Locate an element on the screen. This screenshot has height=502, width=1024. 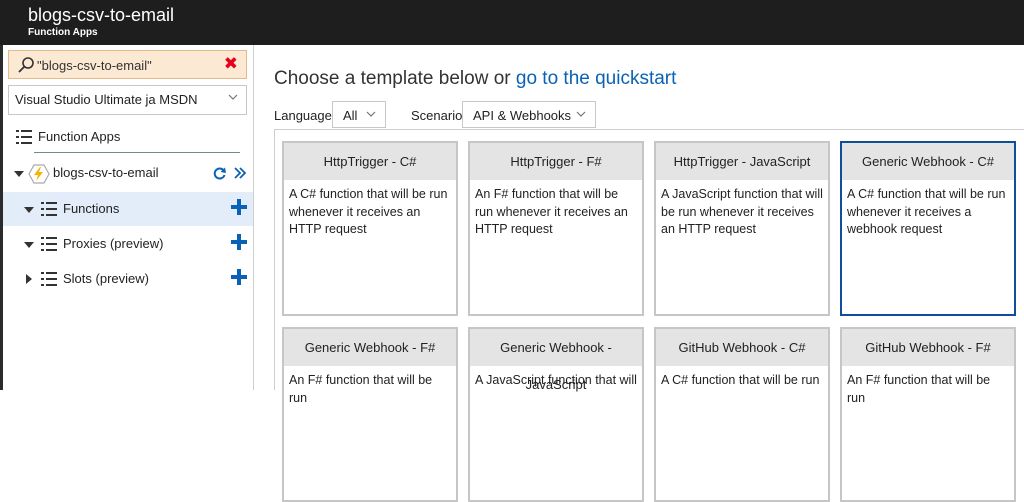
collapse-icon is located at coordinates (29, 279).